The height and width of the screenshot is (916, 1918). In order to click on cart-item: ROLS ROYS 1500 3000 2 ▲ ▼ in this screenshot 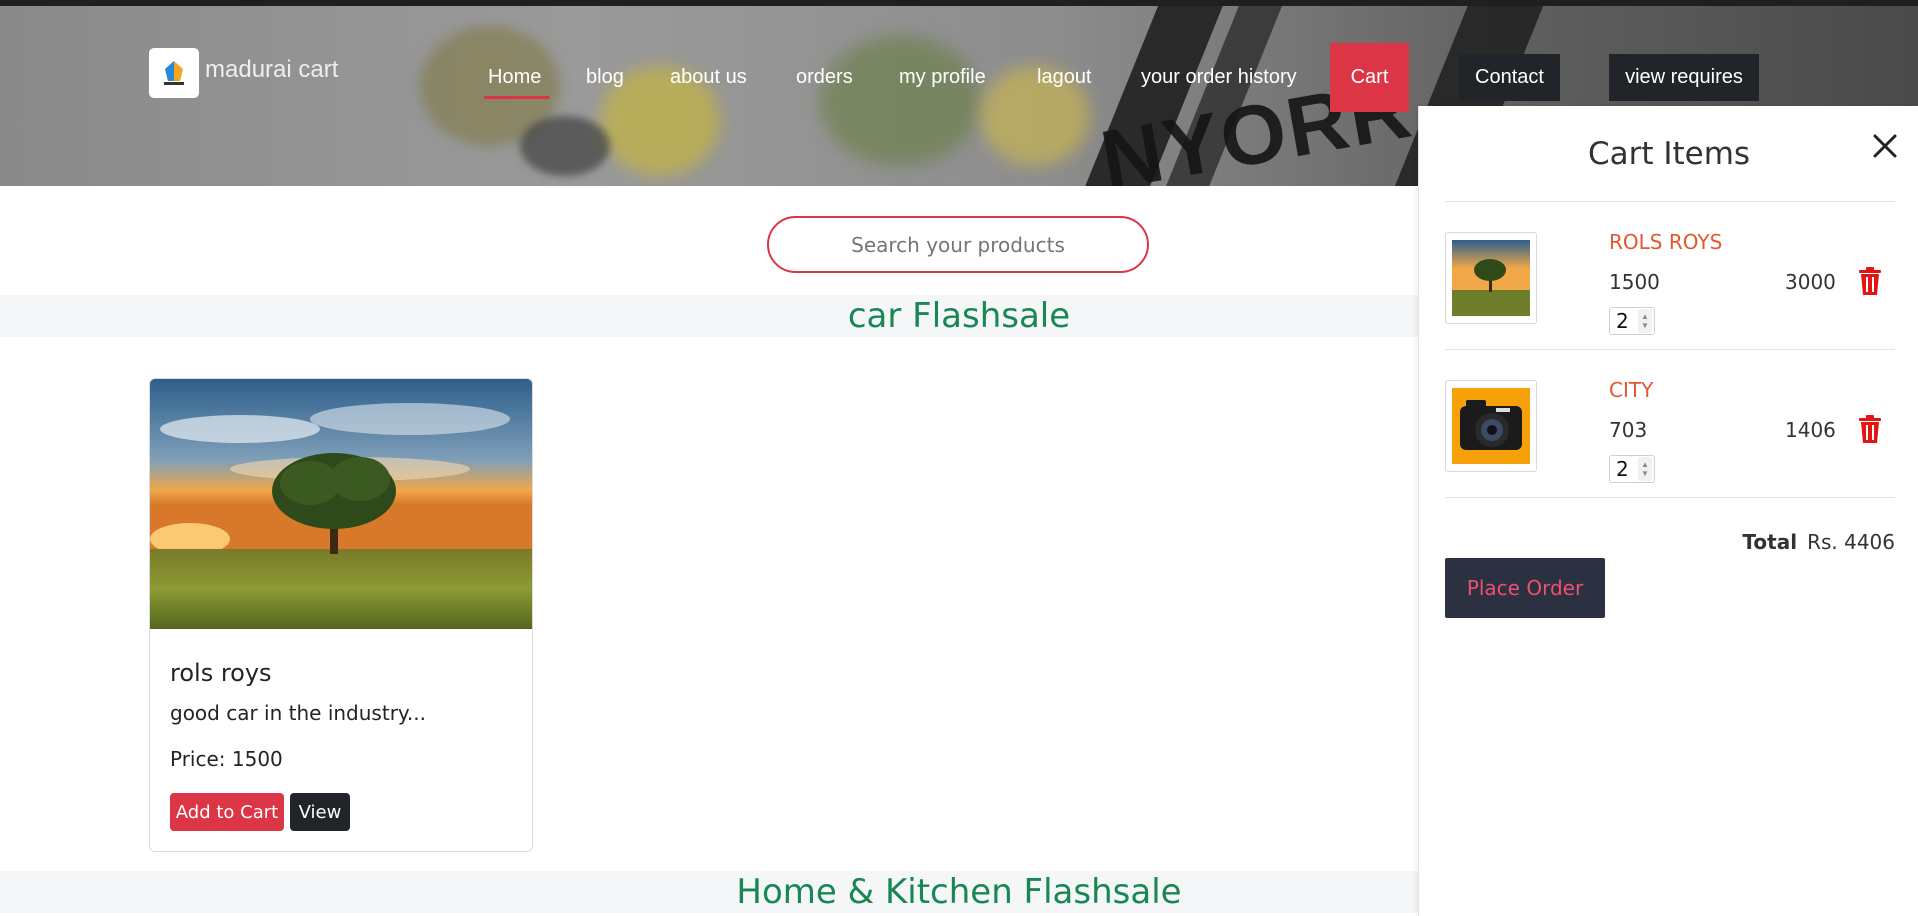, I will do `click(1668, 276)`.